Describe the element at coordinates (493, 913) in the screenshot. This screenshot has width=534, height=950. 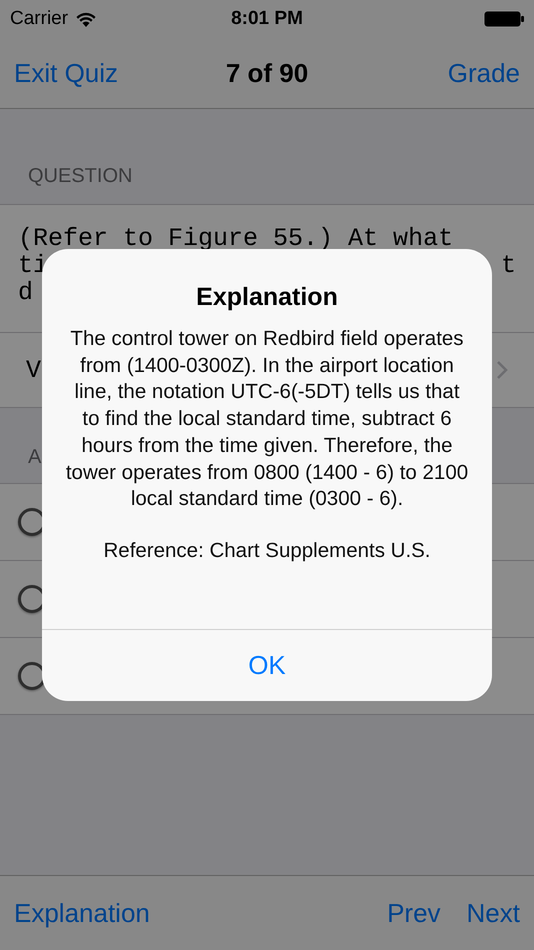
I see `next-button: Next` at that location.